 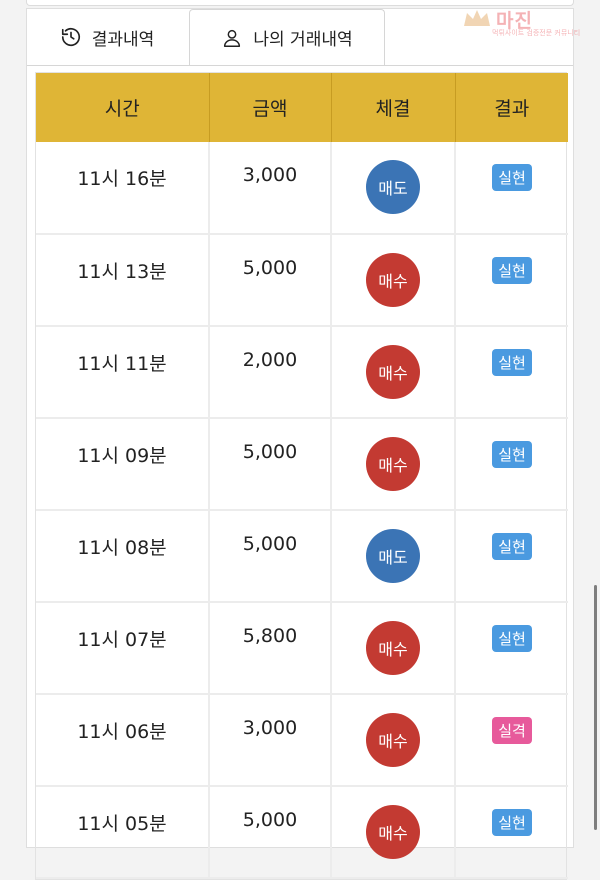 I want to click on site-watermark: 마진 먹튀사이트 검증전문 커뮤니티, so click(x=522, y=21).